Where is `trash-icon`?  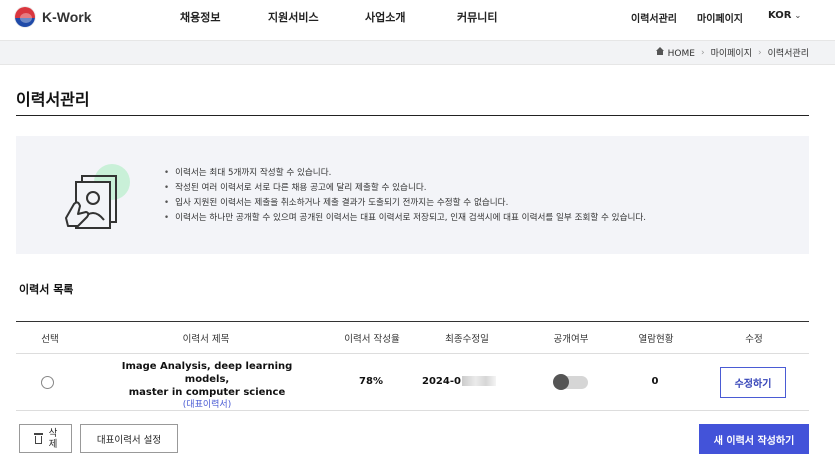 trash-icon is located at coordinates (38, 438).